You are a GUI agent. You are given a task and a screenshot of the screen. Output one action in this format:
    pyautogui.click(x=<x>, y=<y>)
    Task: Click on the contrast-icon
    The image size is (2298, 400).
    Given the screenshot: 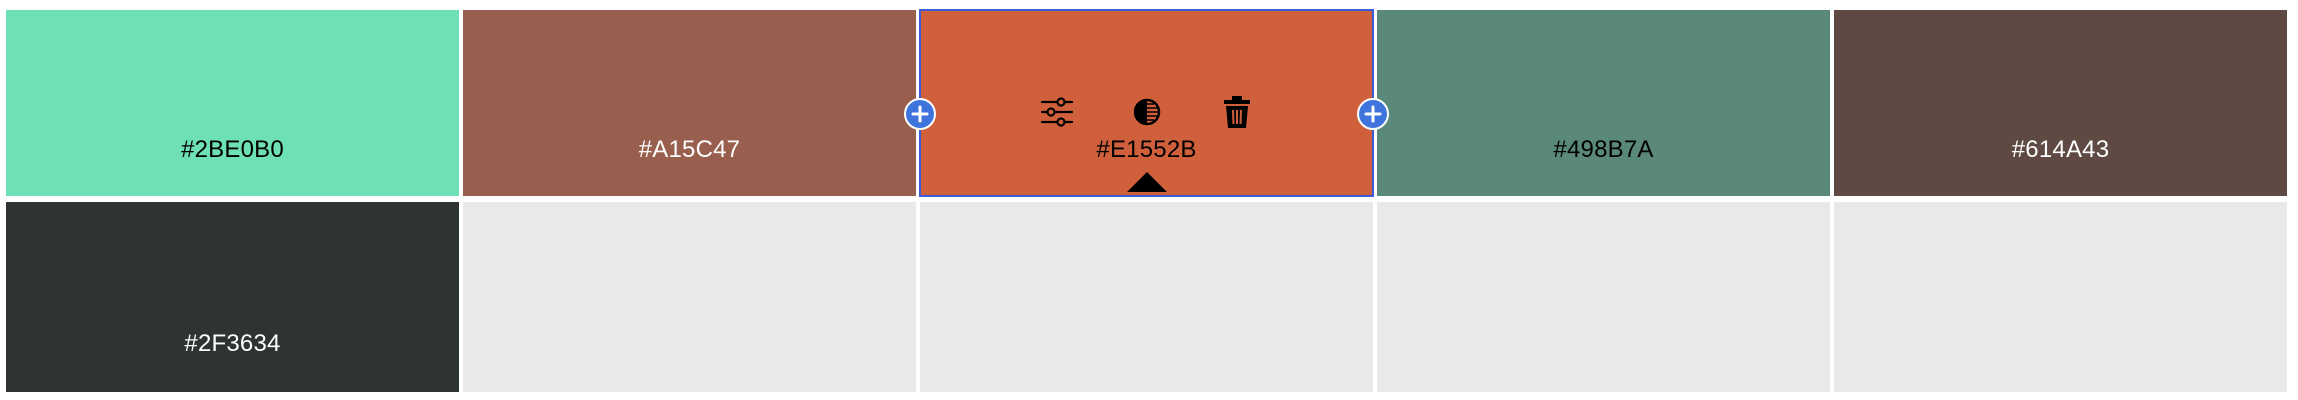 What is the action you would take?
    pyautogui.click(x=1146, y=112)
    